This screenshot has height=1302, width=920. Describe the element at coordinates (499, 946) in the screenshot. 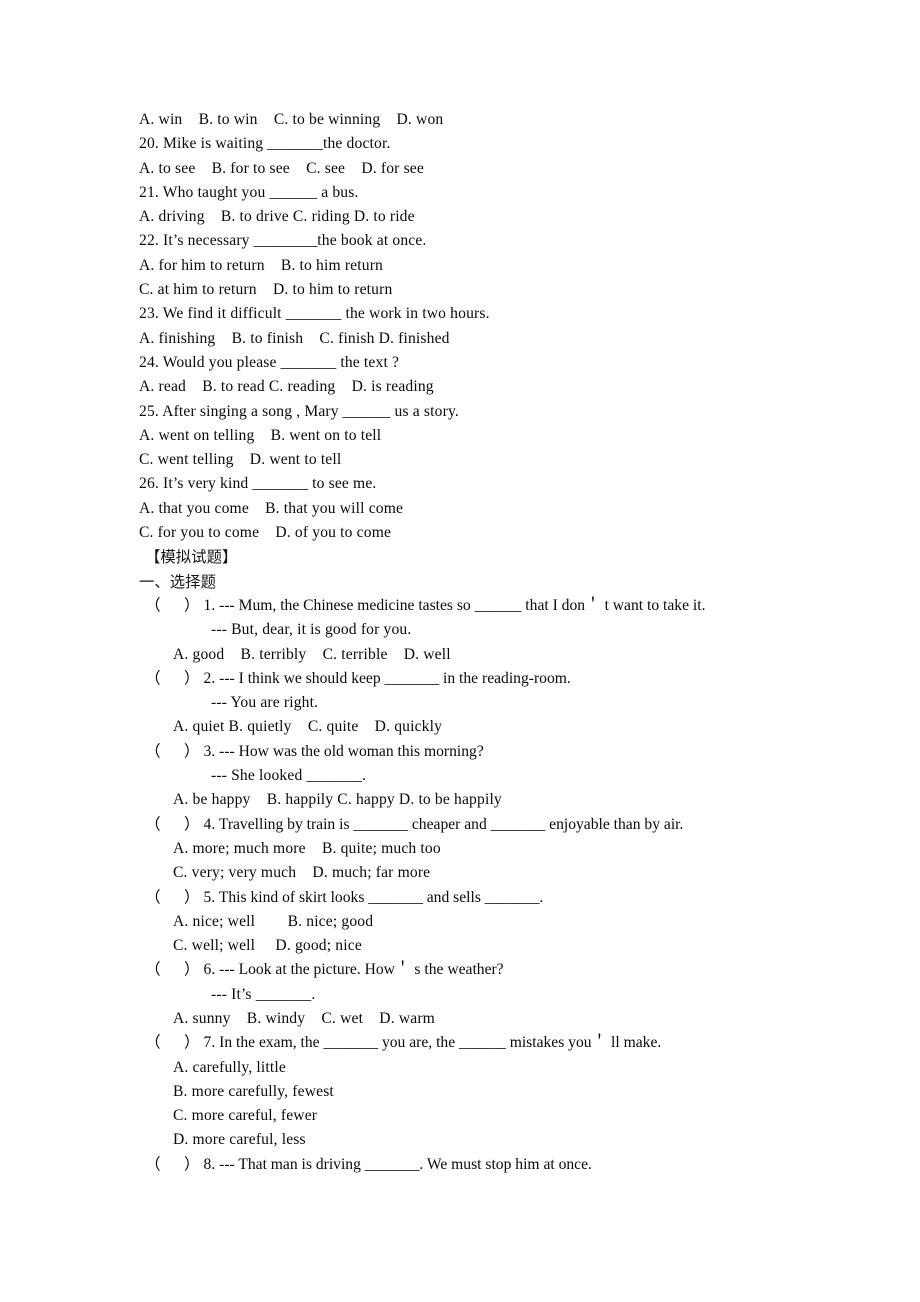

I see `question-options: C. well; well D. good; nice` at that location.